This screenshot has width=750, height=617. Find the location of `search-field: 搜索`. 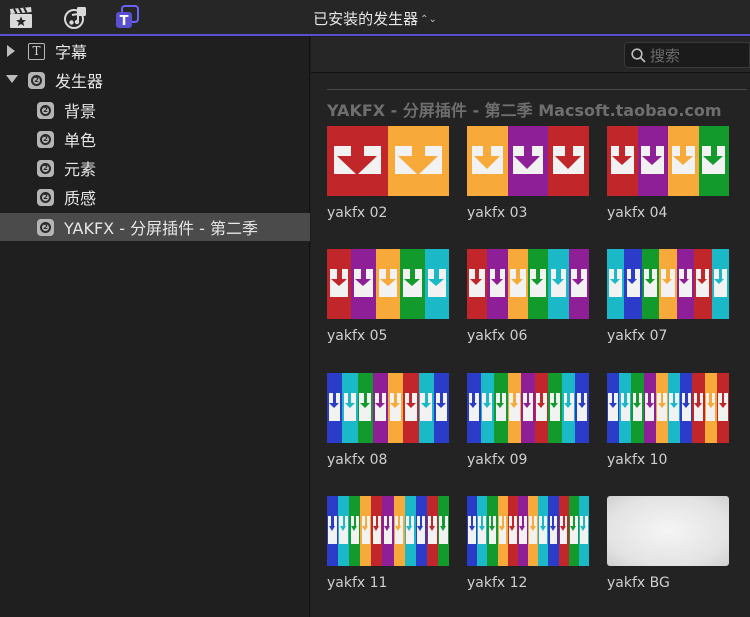

search-field: 搜索 is located at coordinates (687, 55).